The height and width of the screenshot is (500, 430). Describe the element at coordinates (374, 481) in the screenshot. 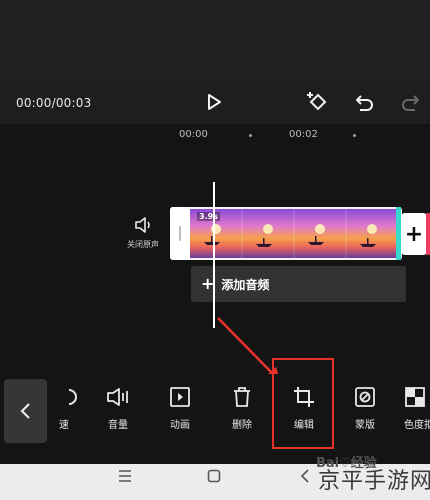

I see `watermark-site: 京平手游网` at that location.